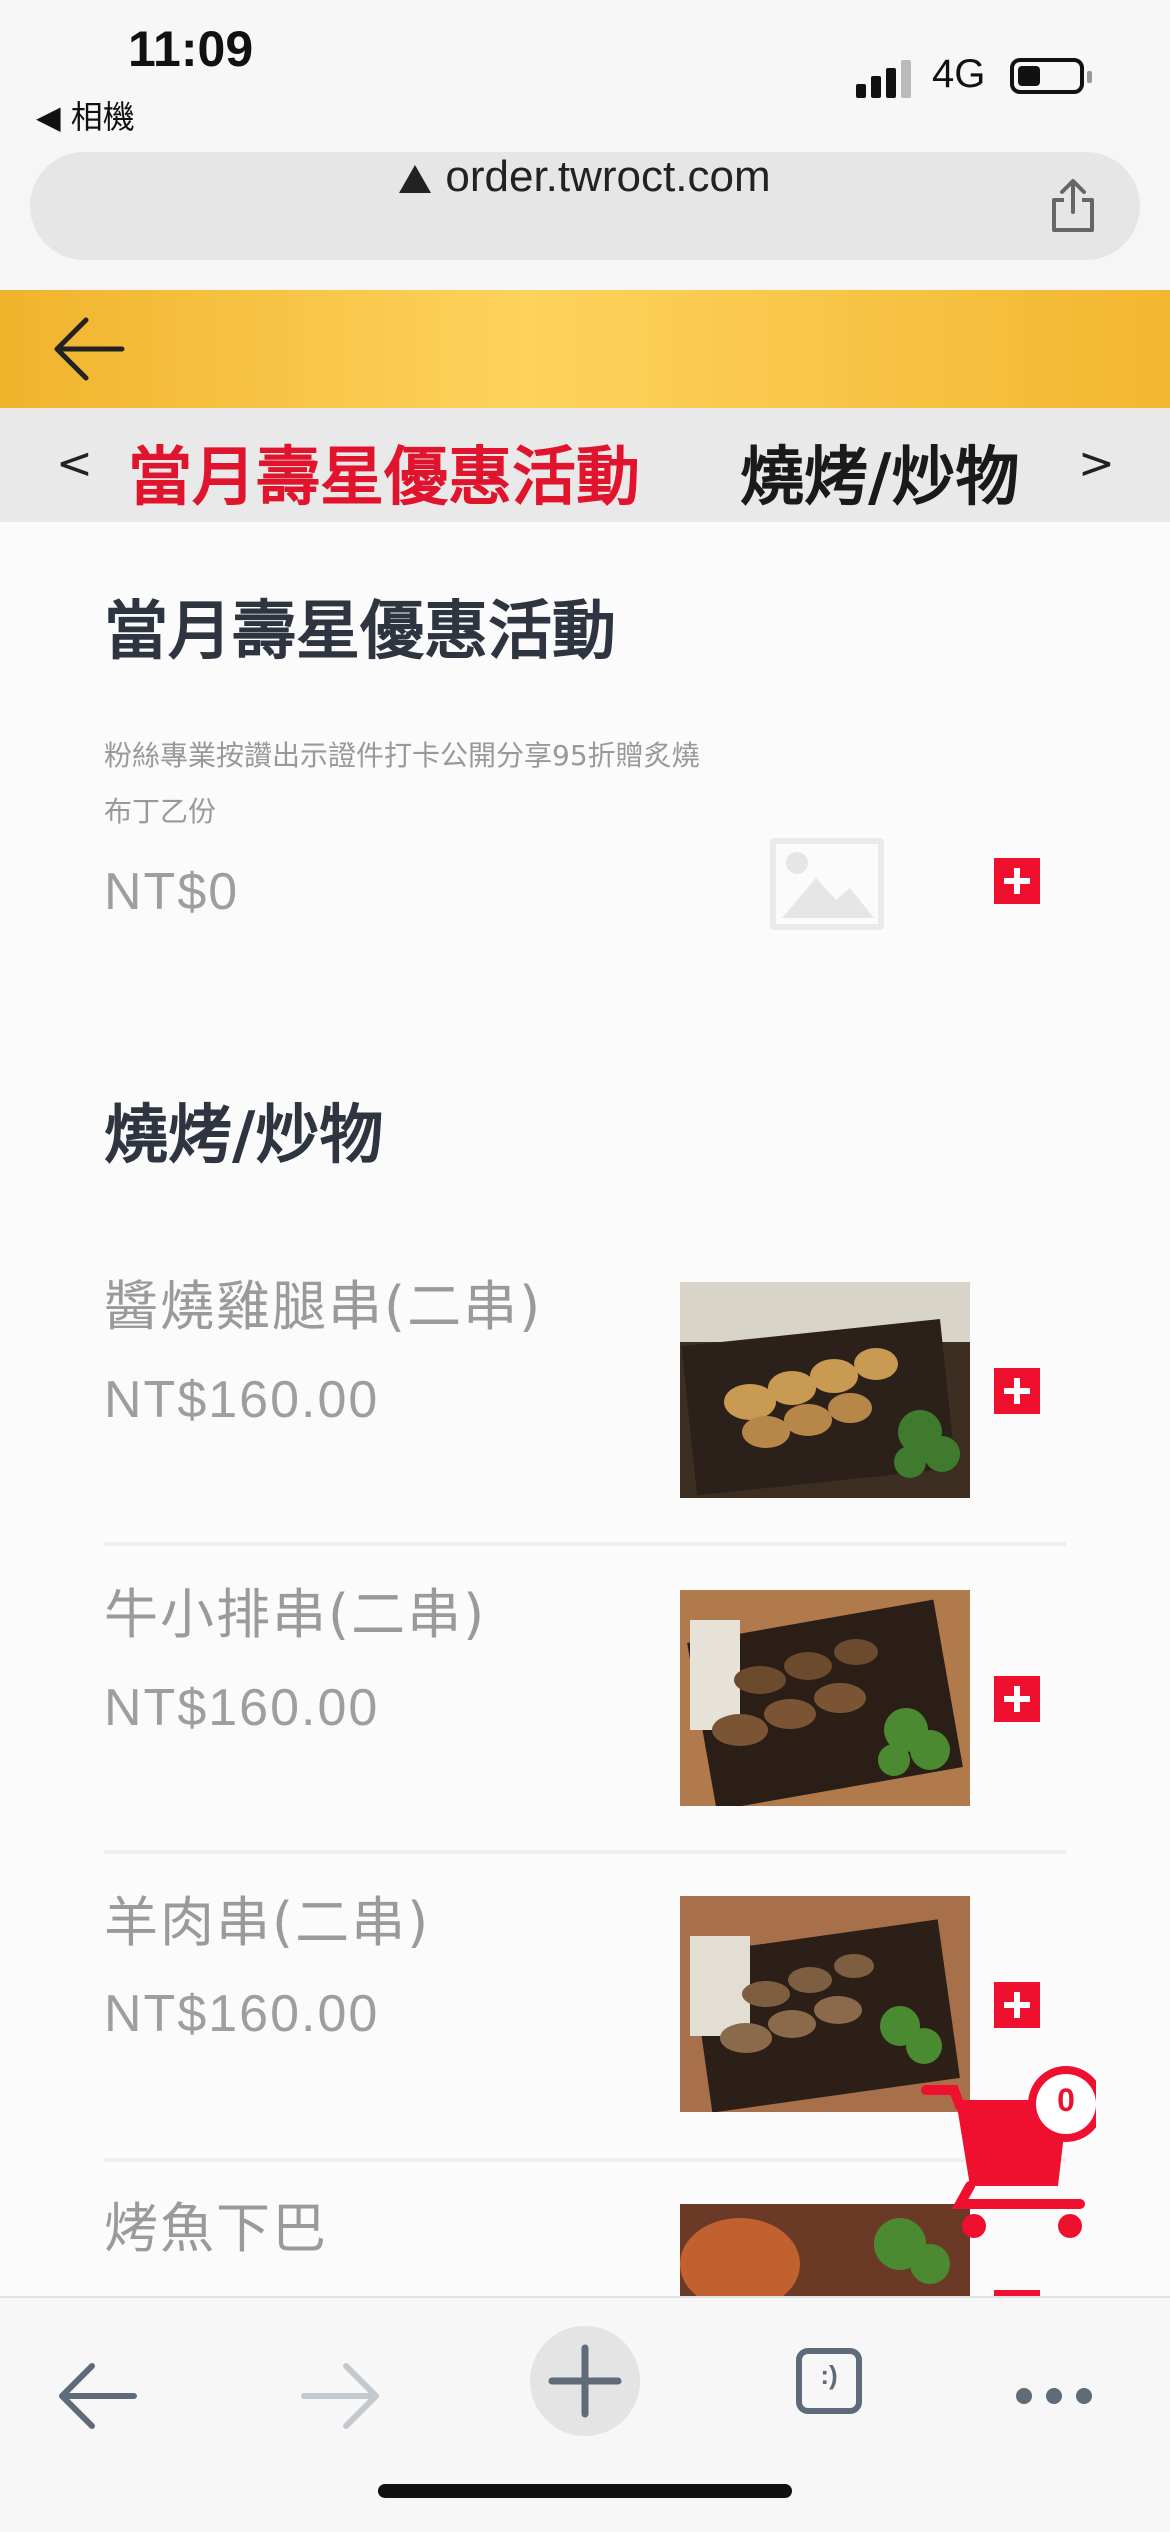  I want to click on cart-count: 0, so click(1066, 2100).